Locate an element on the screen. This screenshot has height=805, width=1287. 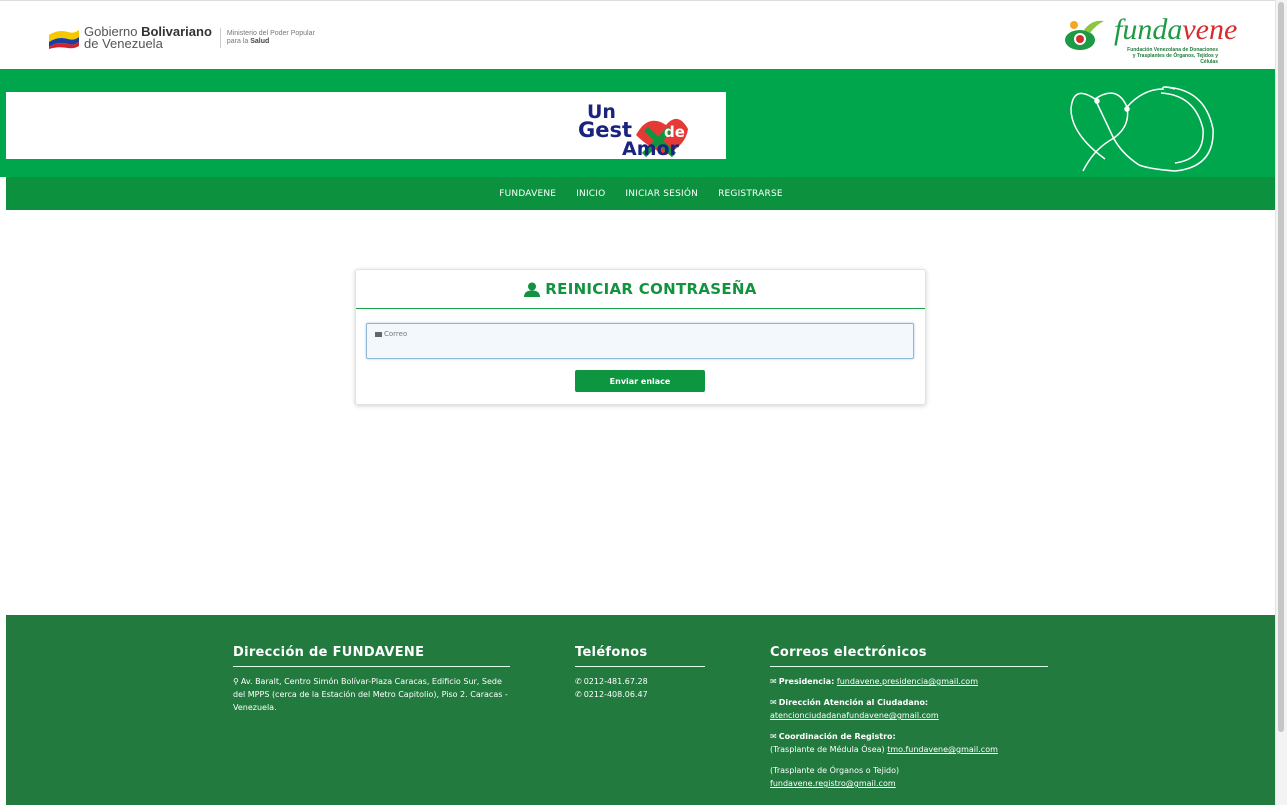
fundavene-logo-icon is located at coordinates (1087, 36).